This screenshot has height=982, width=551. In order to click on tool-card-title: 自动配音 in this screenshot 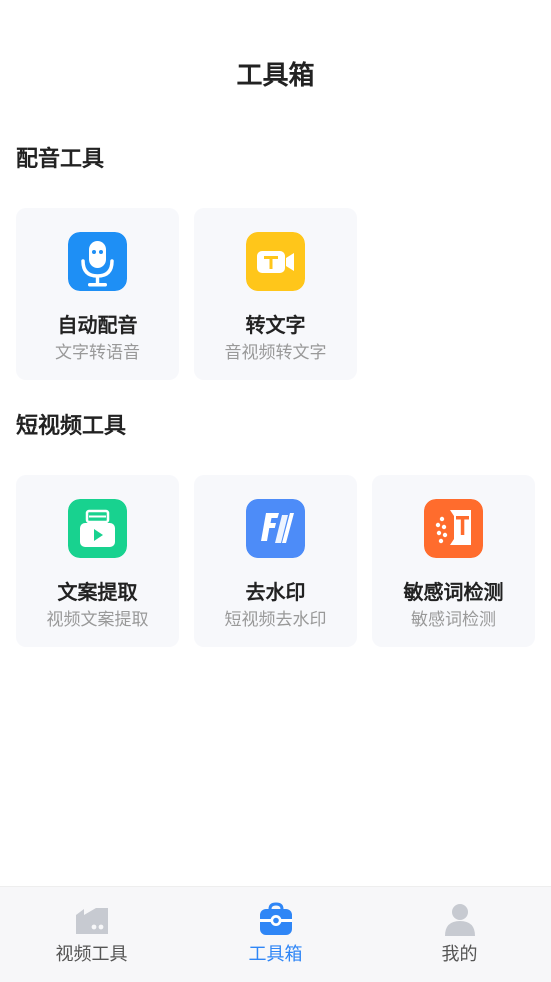, I will do `click(97, 325)`.